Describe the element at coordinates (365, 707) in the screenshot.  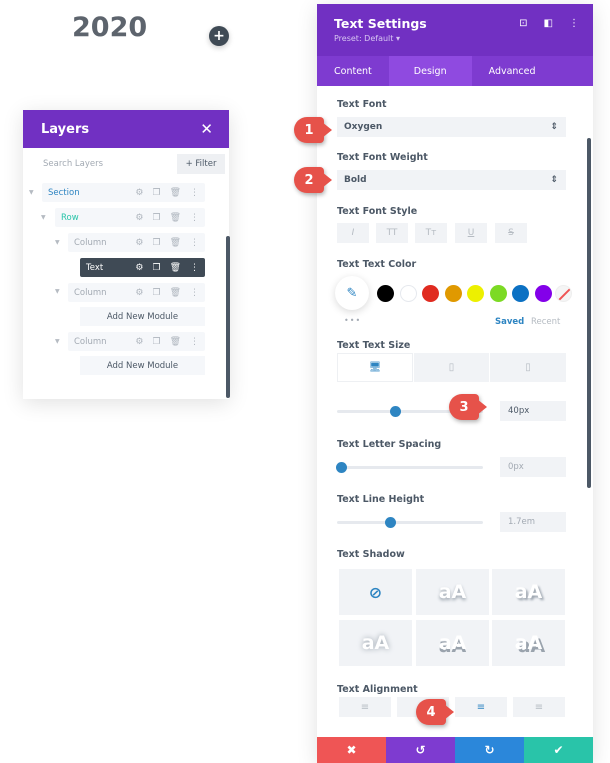
I see `align-left-button: ≡` at that location.